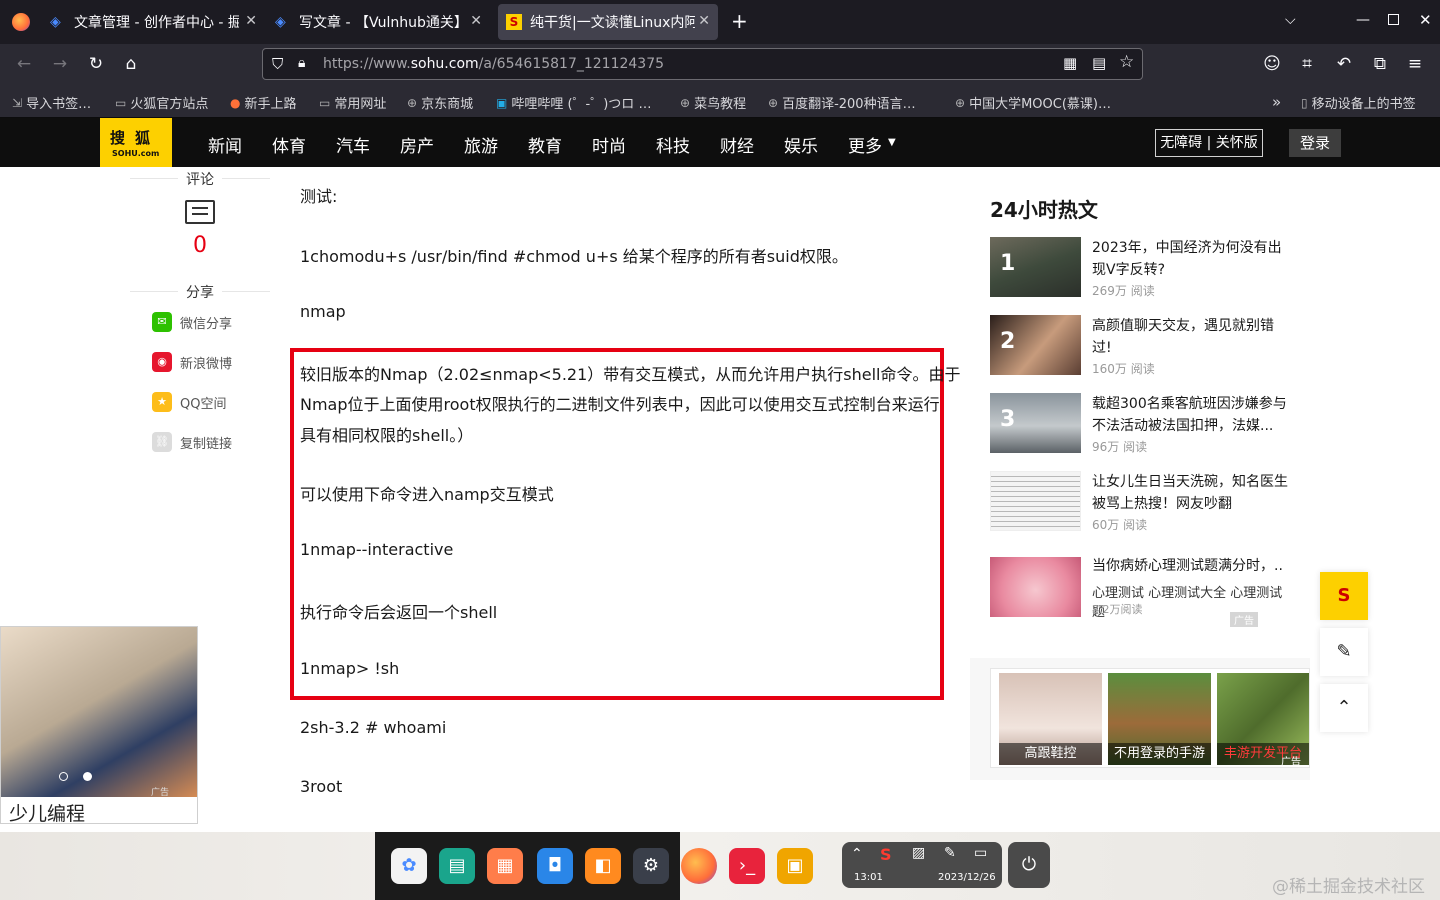 The height and width of the screenshot is (900, 1440). Describe the element at coordinates (87, 776) in the screenshot. I see `carousel-dot-active` at that location.